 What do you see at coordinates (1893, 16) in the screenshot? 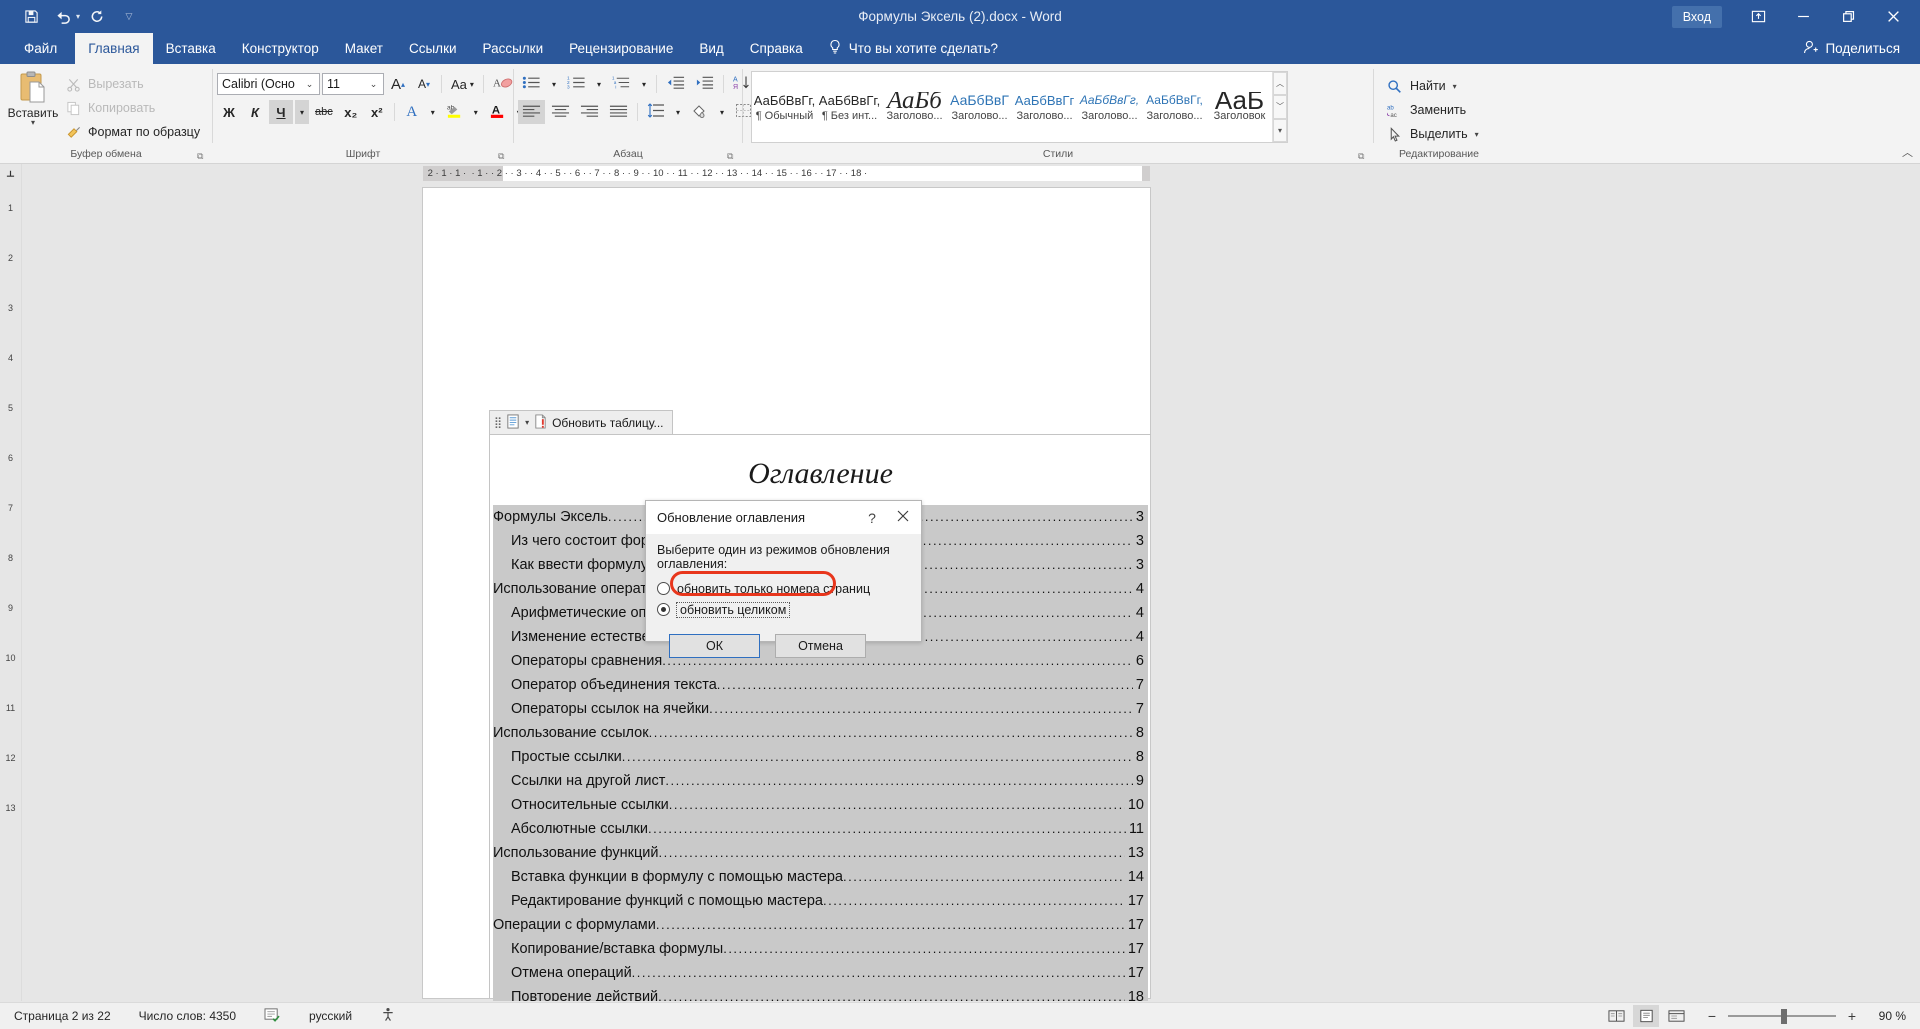
I see `close-icon` at bounding box center [1893, 16].